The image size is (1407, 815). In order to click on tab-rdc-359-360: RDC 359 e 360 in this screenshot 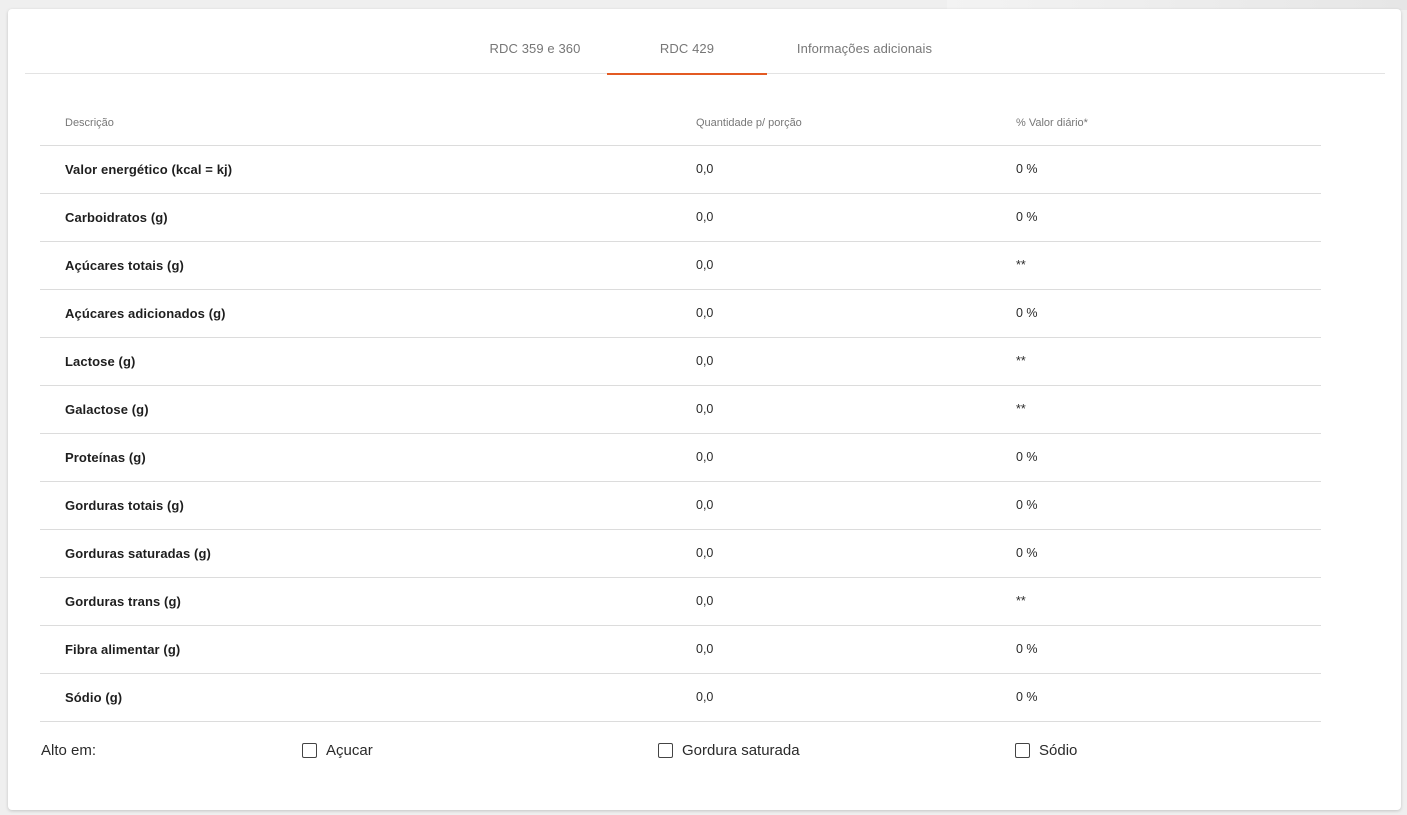, I will do `click(535, 41)`.